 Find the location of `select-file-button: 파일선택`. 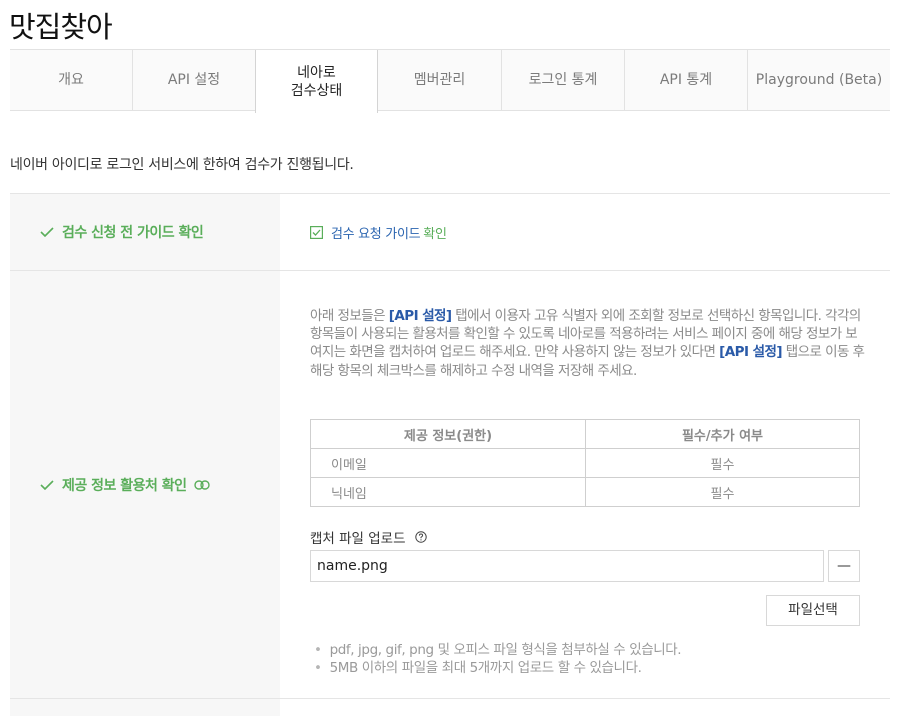

select-file-button: 파일선택 is located at coordinates (813, 610).